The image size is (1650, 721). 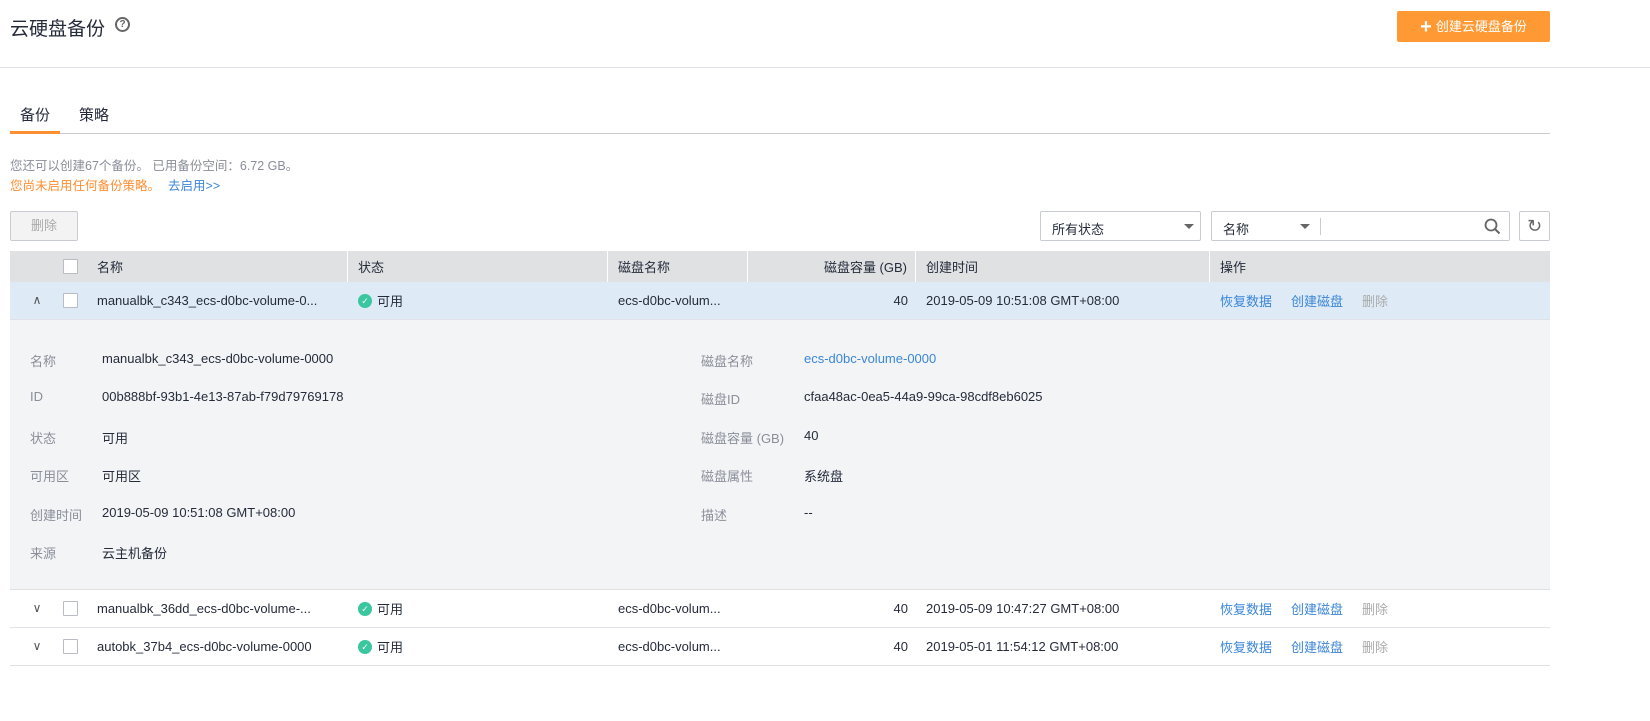 What do you see at coordinates (478, 266) in the screenshot?
I see `col-status: 状态` at bounding box center [478, 266].